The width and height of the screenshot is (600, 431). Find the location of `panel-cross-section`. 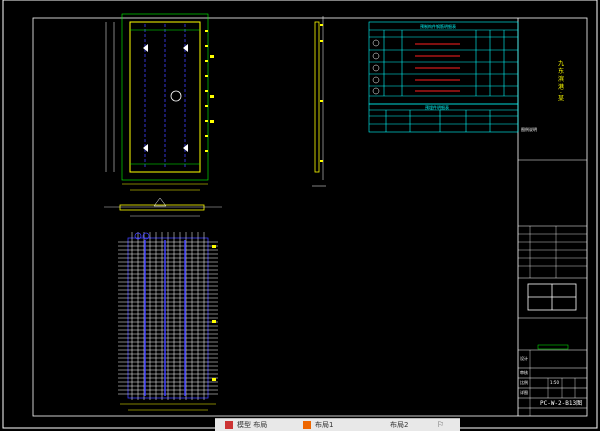

panel-cross-section is located at coordinates (163, 207).